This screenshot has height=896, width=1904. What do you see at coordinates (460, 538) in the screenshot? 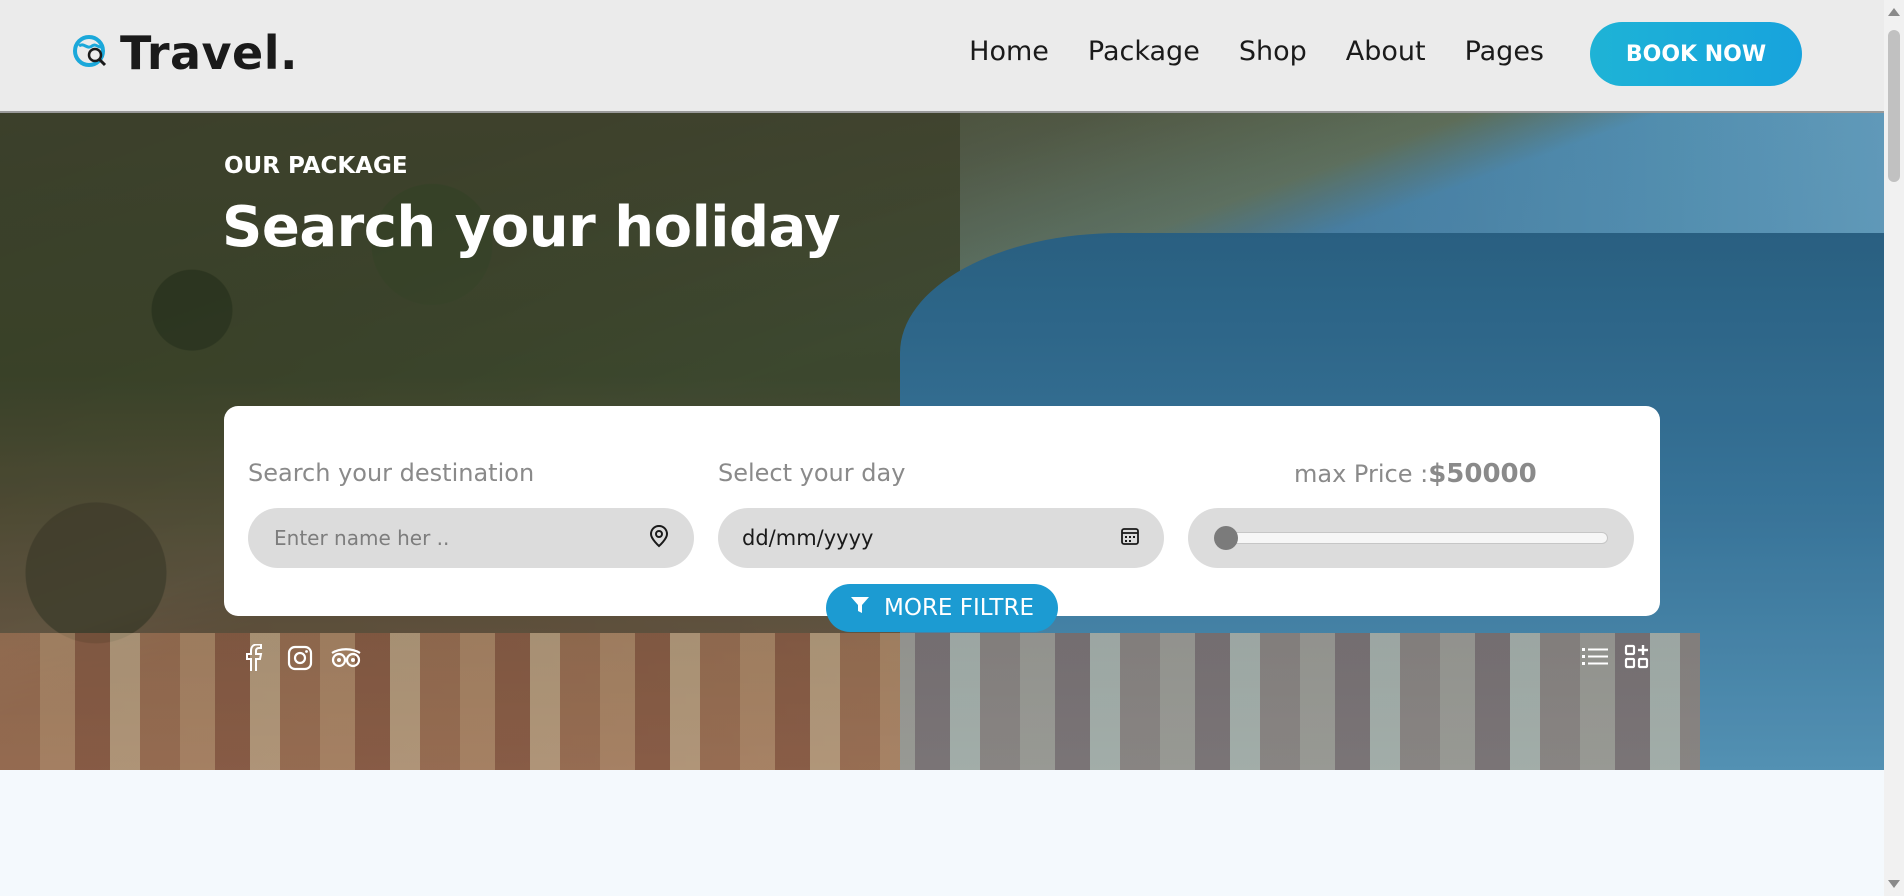
I see `destination-input` at bounding box center [460, 538].